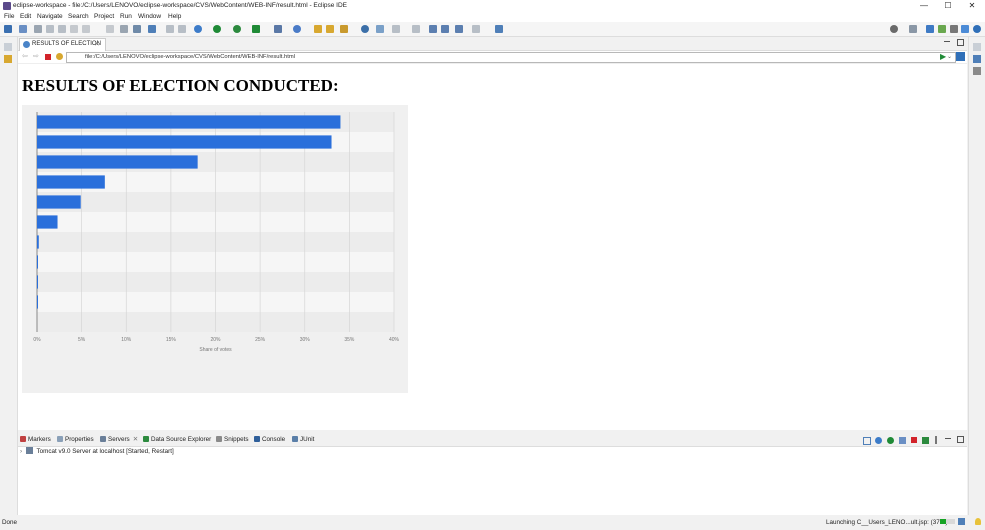 The image size is (985, 530). I want to click on tab-markers: Markers, so click(35, 439).